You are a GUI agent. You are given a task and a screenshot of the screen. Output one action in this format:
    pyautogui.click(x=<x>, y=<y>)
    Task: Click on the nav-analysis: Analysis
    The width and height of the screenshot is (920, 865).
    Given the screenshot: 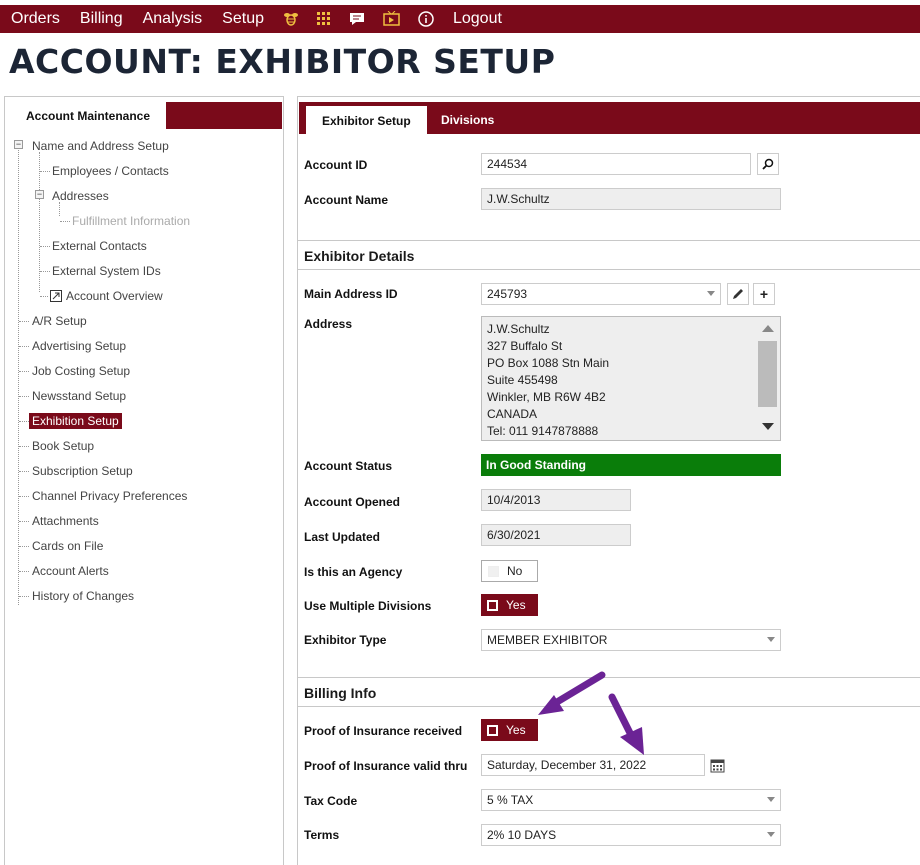 What is the action you would take?
    pyautogui.click(x=173, y=19)
    